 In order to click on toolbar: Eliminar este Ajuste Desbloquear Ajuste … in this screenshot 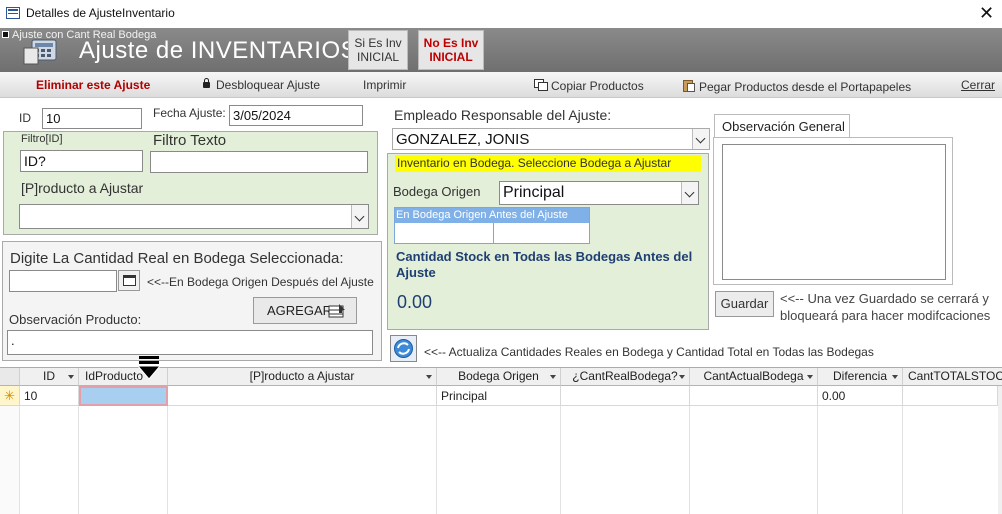, I will do `click(501, 85)`.